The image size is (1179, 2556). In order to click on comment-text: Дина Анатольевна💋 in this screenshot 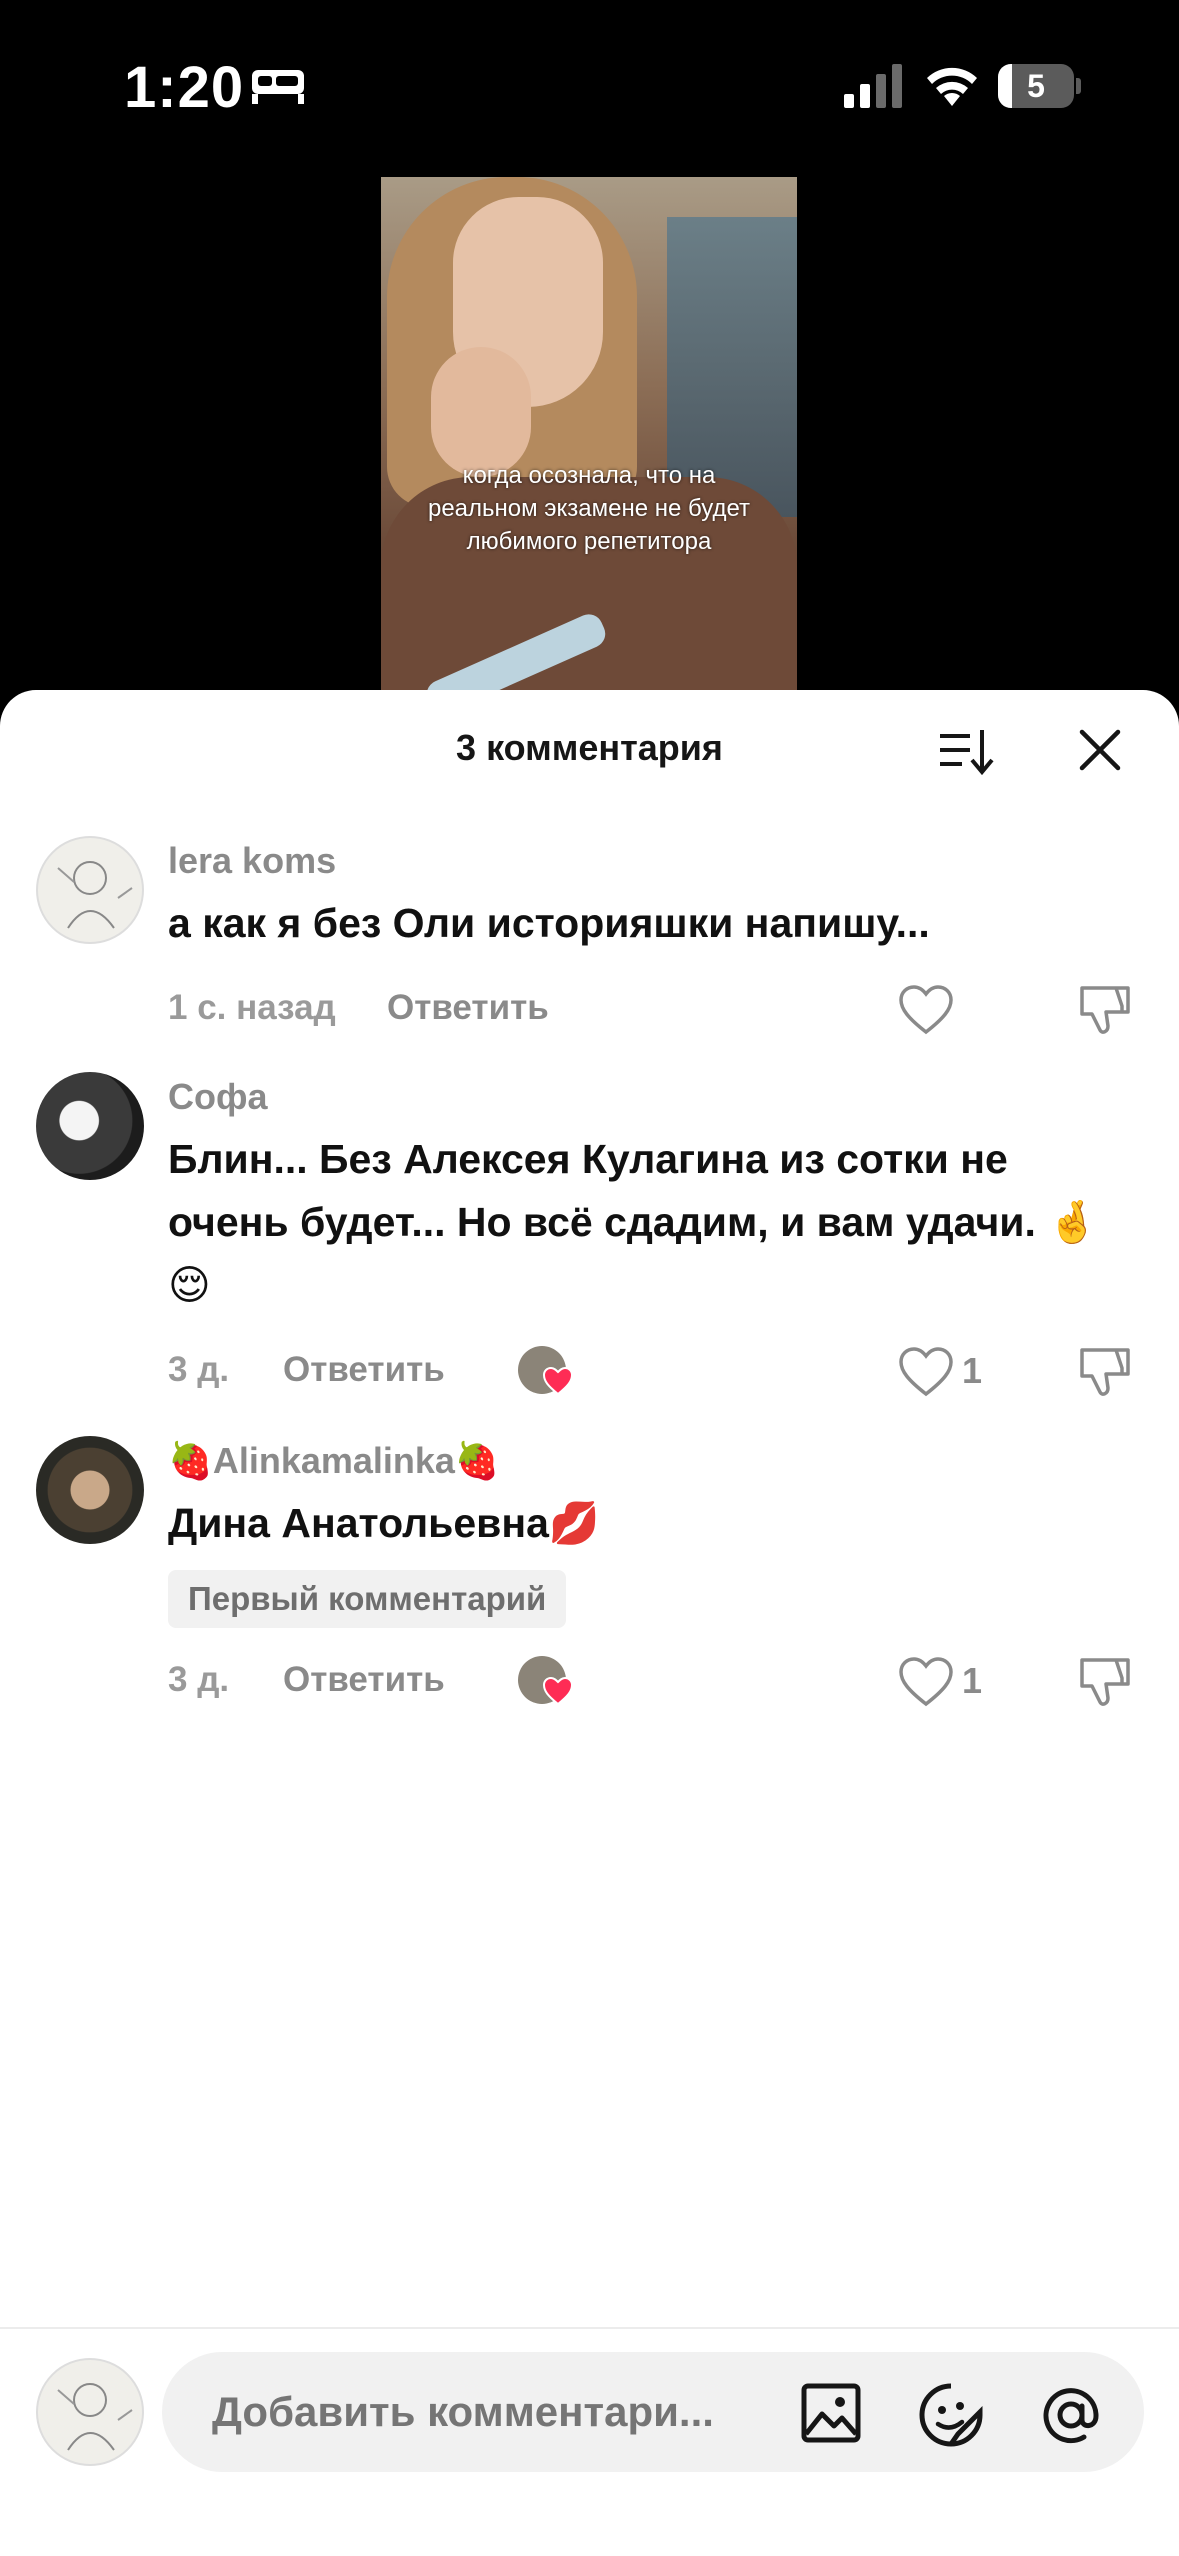, I will do `click(384, 1523)`.